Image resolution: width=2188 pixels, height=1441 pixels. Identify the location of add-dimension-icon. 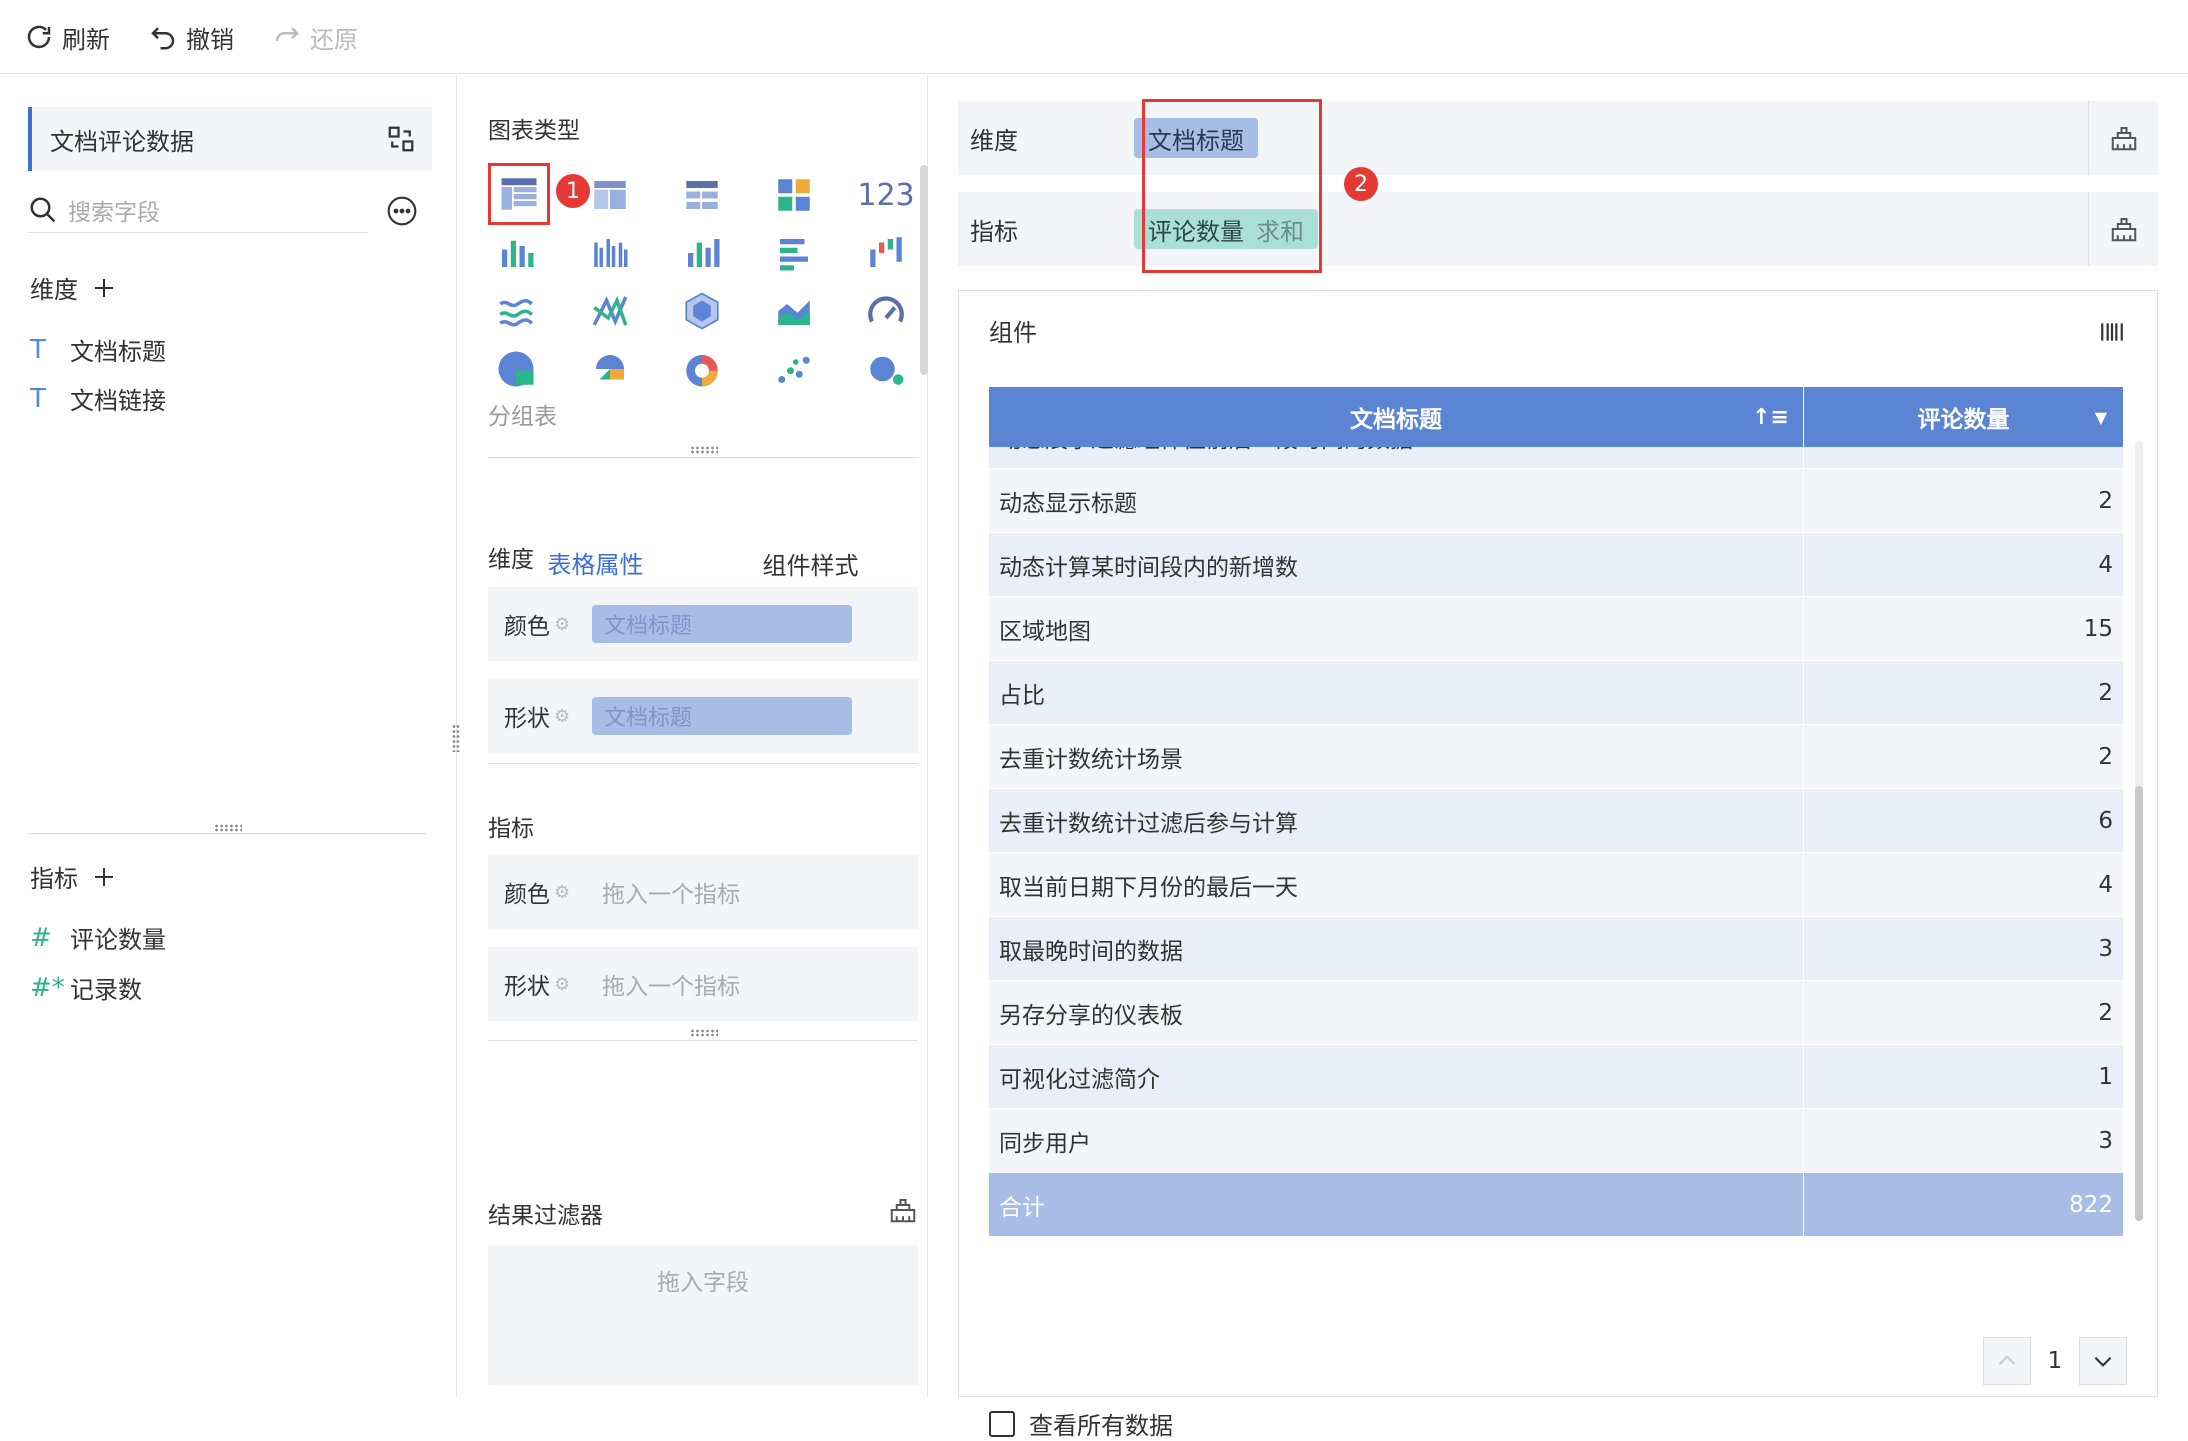
(104, 288).